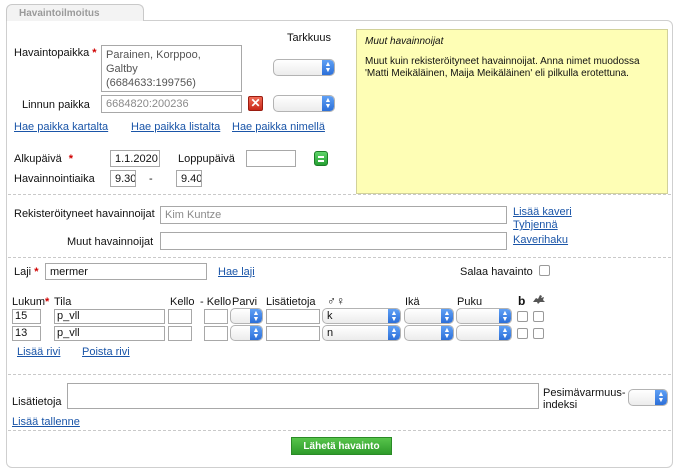  What do you see at coordinates (216, 316) in the screenshot?
I see `row1-clock-to-input` at bounding box center [216, 316].